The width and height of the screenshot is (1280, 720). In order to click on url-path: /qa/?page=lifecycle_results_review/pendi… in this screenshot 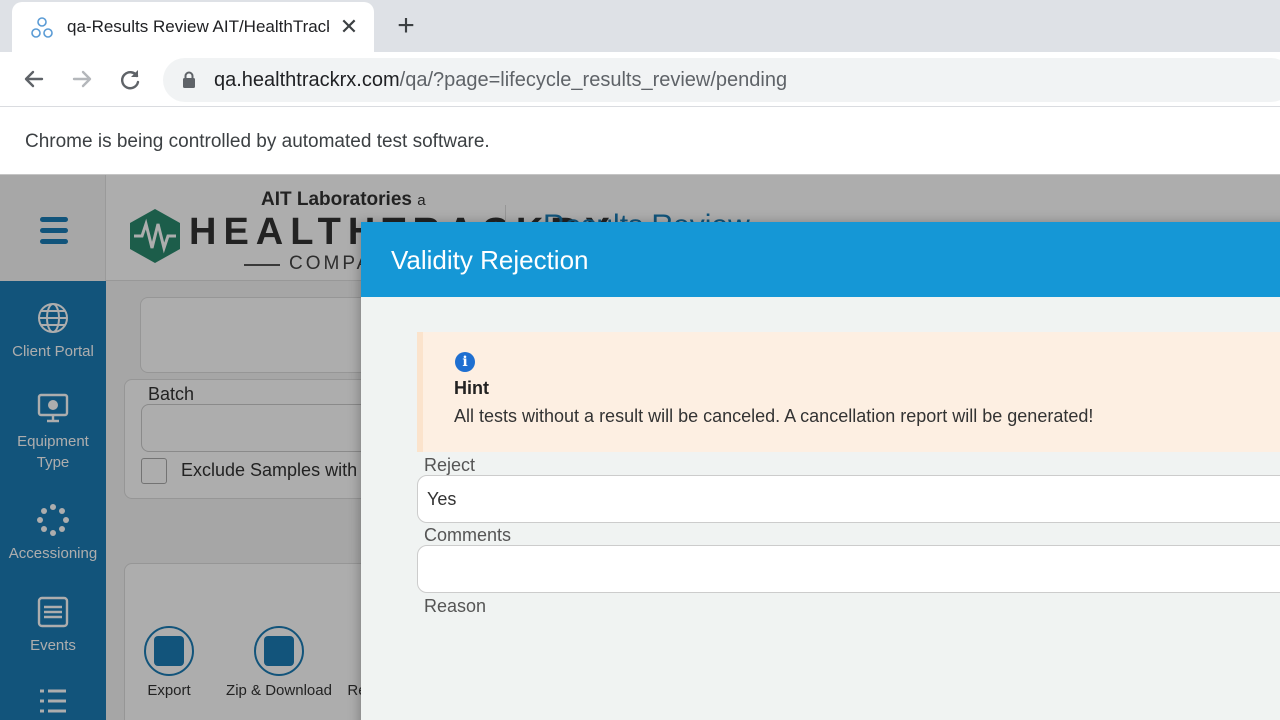, I will do `click(593, 80)`.